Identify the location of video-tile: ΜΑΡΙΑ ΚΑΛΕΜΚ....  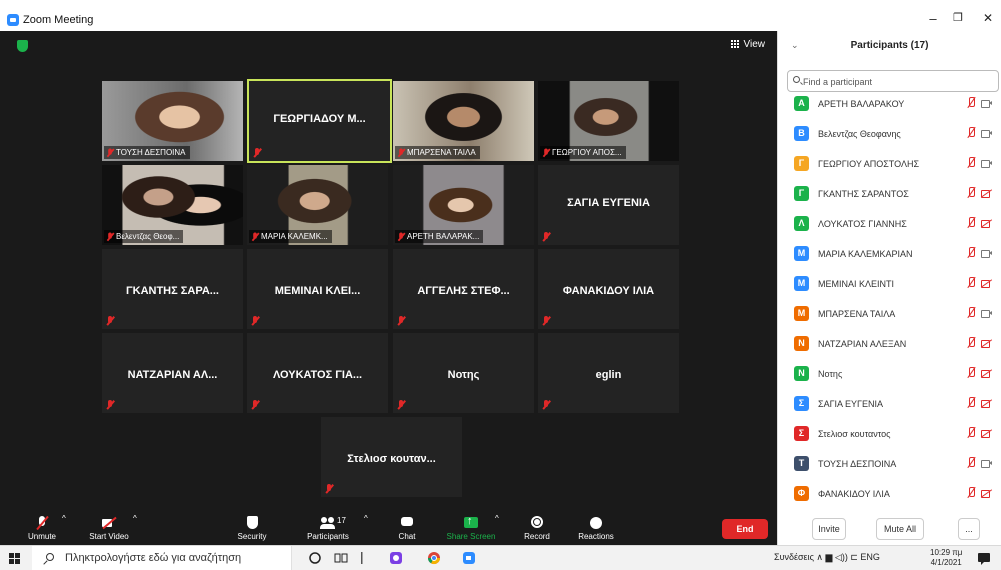
(317, 205).